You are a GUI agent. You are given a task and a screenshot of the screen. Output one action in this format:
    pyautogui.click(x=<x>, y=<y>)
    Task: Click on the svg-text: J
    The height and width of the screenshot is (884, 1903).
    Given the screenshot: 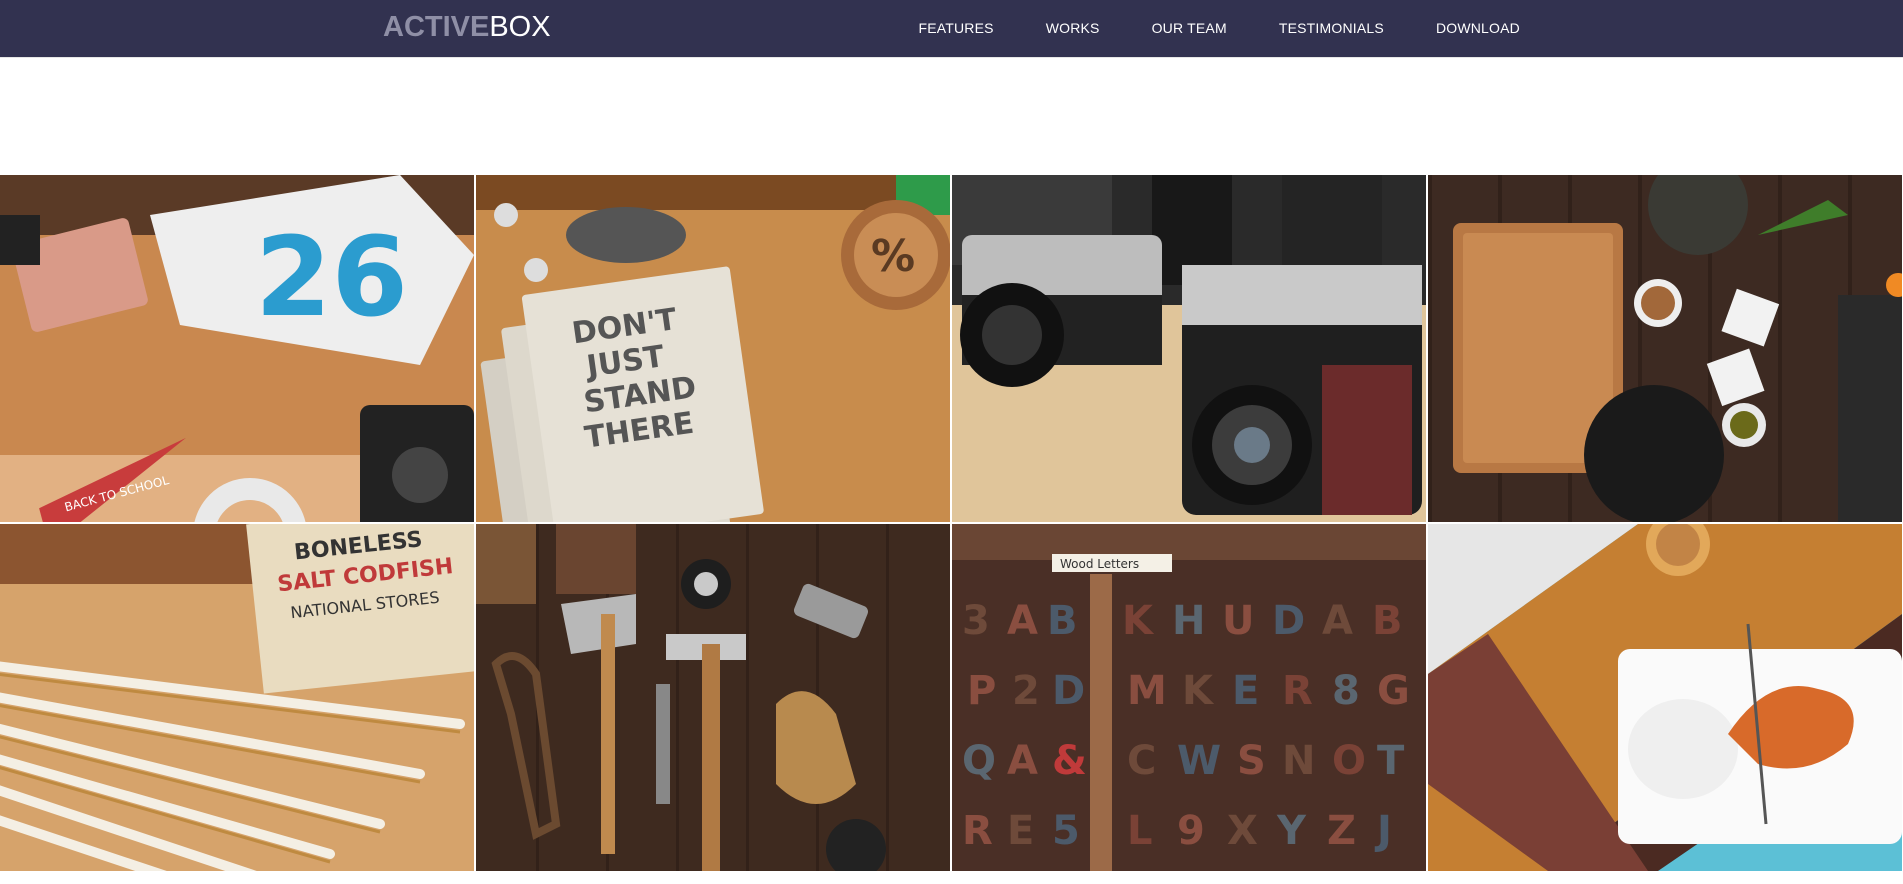 What is the action you would take?
    pyautogui.click(x=1383, y=831)
    